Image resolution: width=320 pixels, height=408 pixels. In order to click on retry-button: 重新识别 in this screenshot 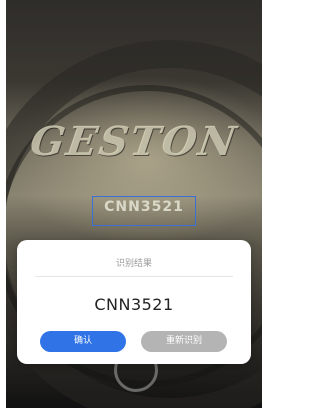, I will do `click(184, 341)`.